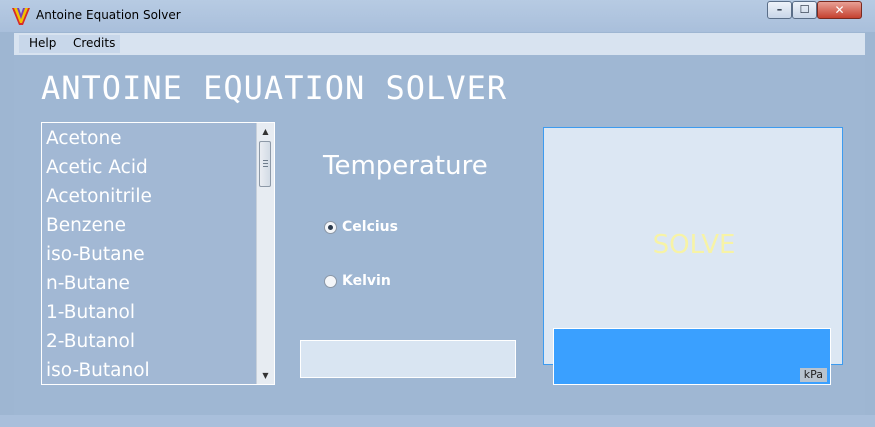 This screenshot has width=875, height=427. What do you see at coordinates (90, 341) in the screenshot?
I see `list-item: 2-Butanol` at bounding box center [90, 341].